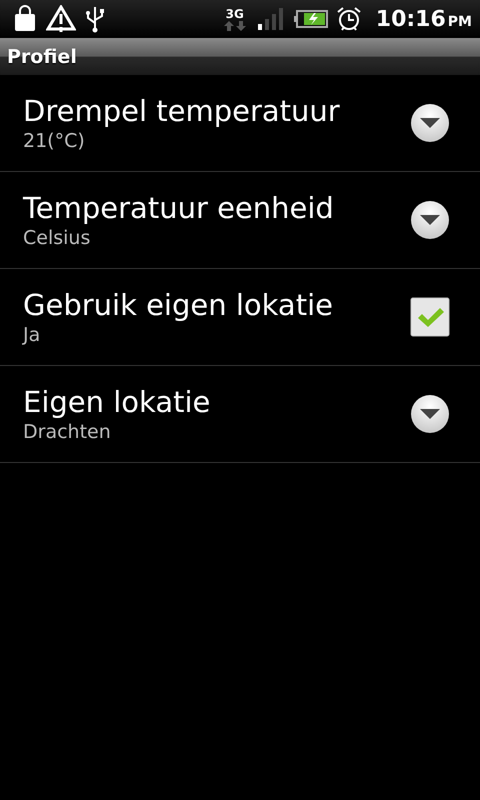 This screenshot has width=480, height=800. What do you see at coordinates (411, 19) in the screenshot?
I see `clock-time: 10:16` at bounding box center [411, 19].